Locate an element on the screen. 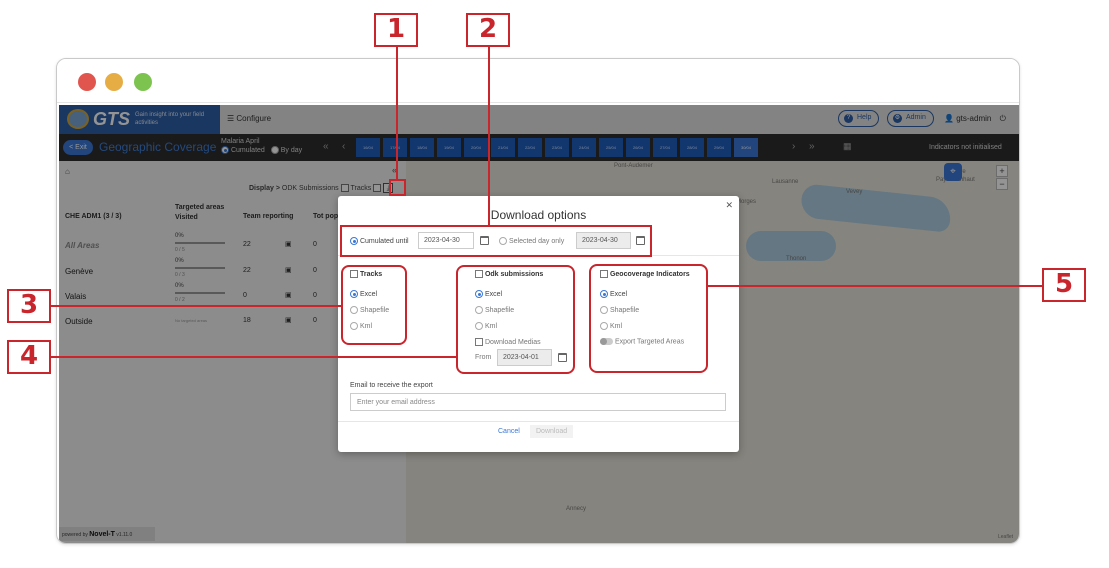 The image size is (1109, 568). annotation-badge-1: 1 is located at coordinates (396, 30).